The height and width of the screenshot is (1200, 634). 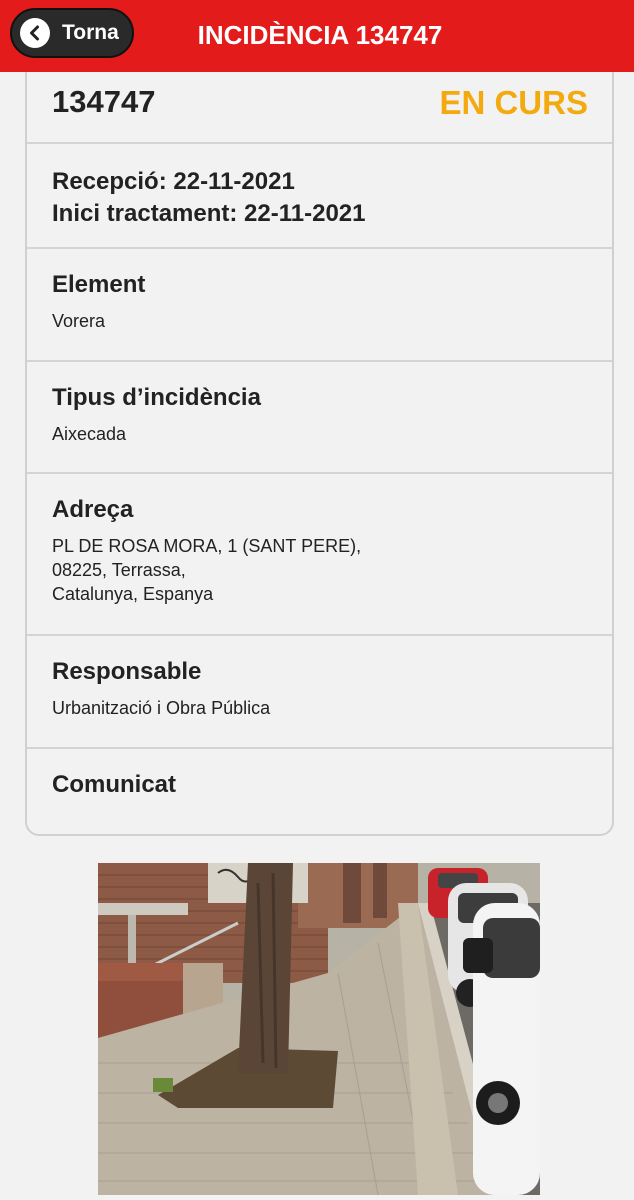 What do you see at coordinates (319, 305) in the screenshot?
I see `element-row: Element Vorera` at bounding box center [319, 305].